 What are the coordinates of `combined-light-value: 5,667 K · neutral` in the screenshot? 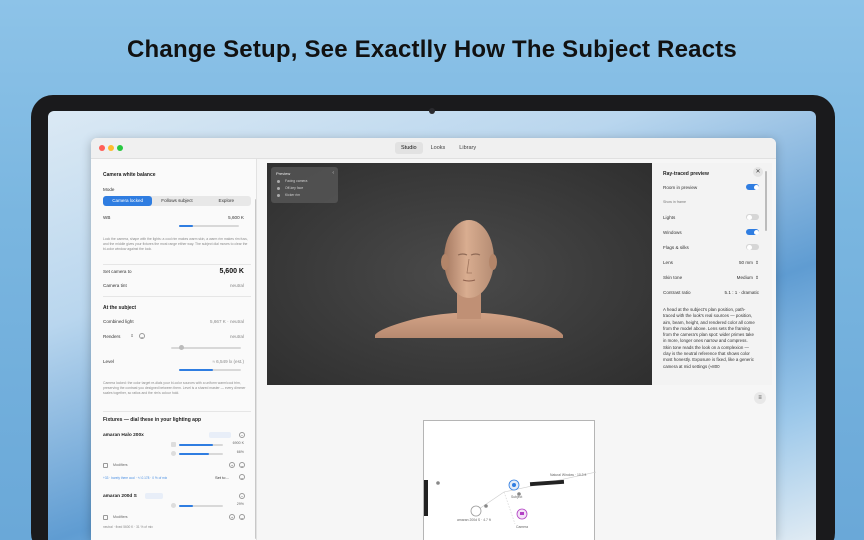 It's located at (227, 321).